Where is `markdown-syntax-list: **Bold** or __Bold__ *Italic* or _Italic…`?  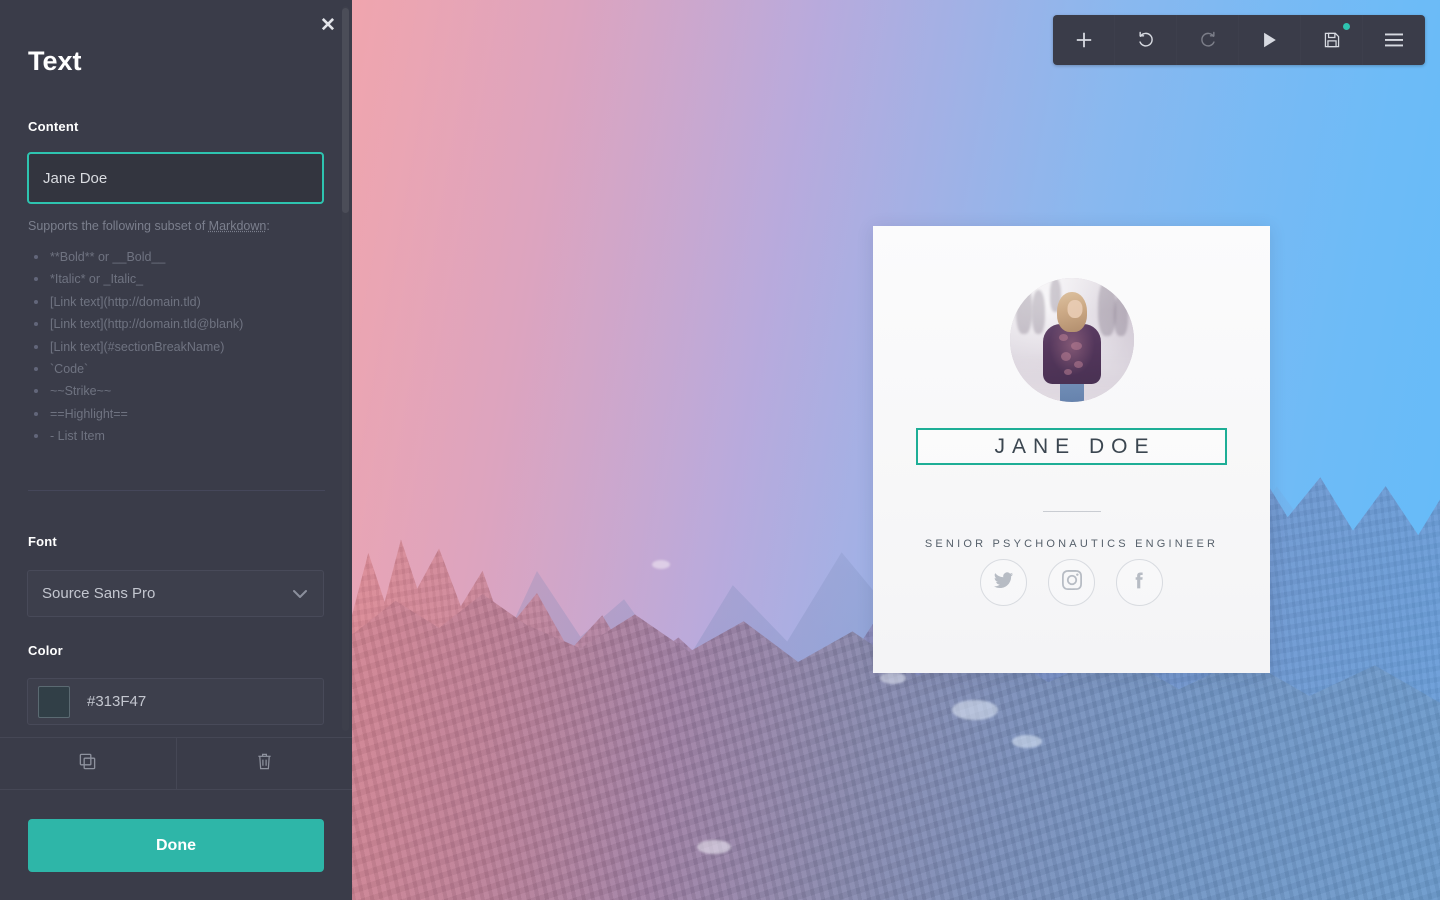 markdown-syntax-list: **Bold** or __Bold__ *Italic* or _Italic… is located at coordinates (137, 347).